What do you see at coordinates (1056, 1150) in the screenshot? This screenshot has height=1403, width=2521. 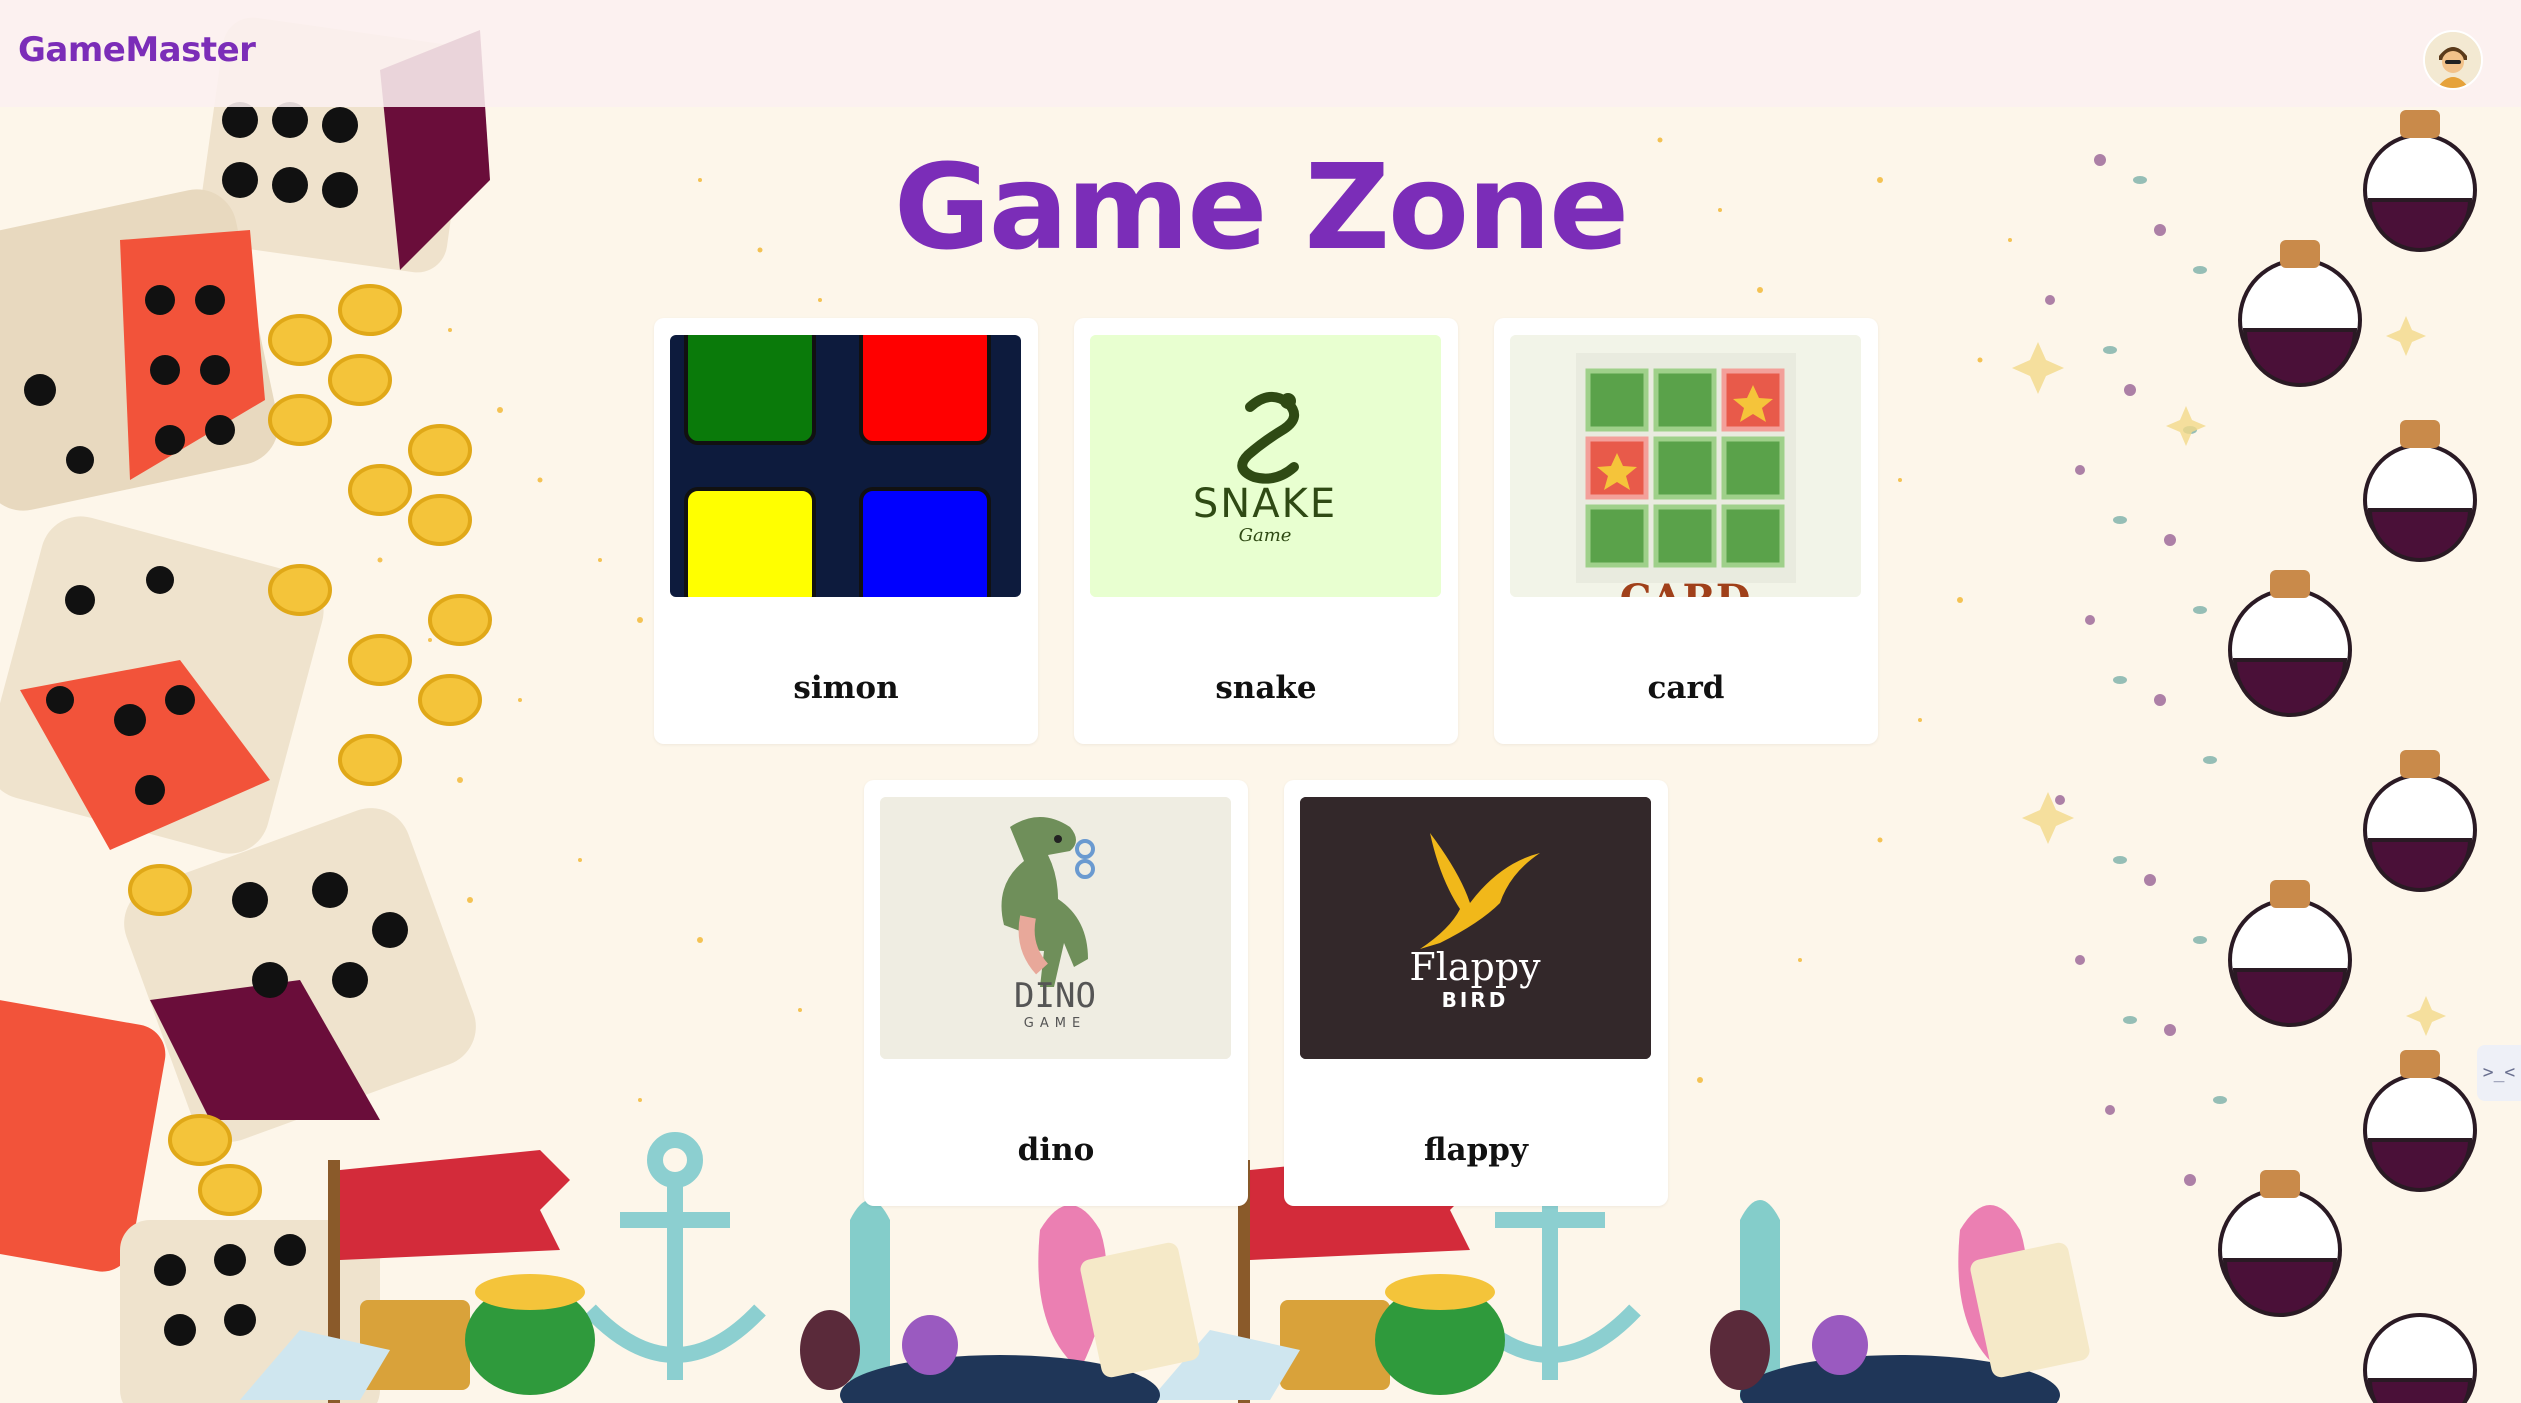 I see `game-card-label: dino` at bounding box center [1056, 1150].